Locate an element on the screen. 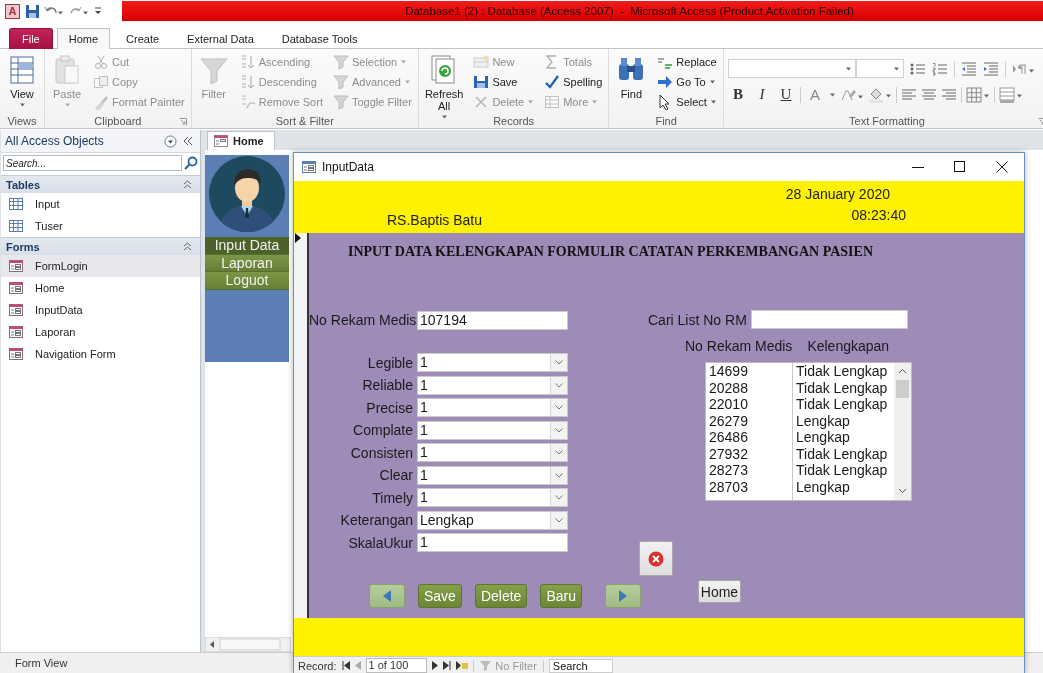  action-button: Delete is located at coordinates (501, 595).